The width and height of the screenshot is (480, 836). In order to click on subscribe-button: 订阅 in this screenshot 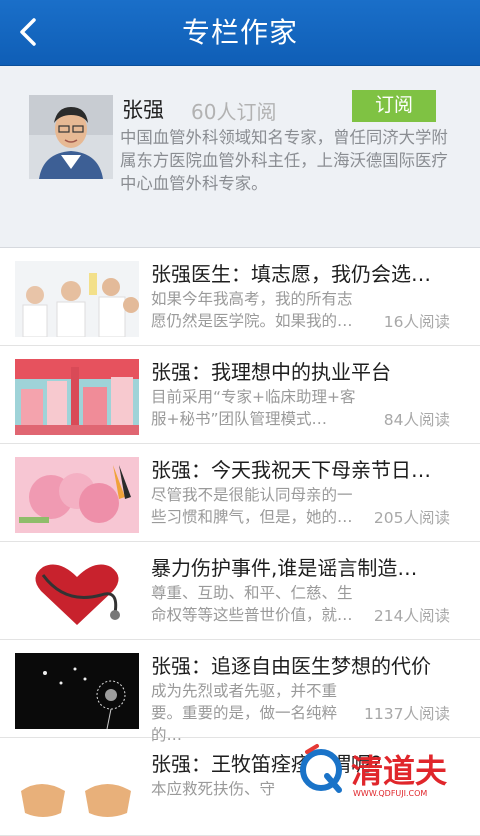, I will do `click(394, 106)`.